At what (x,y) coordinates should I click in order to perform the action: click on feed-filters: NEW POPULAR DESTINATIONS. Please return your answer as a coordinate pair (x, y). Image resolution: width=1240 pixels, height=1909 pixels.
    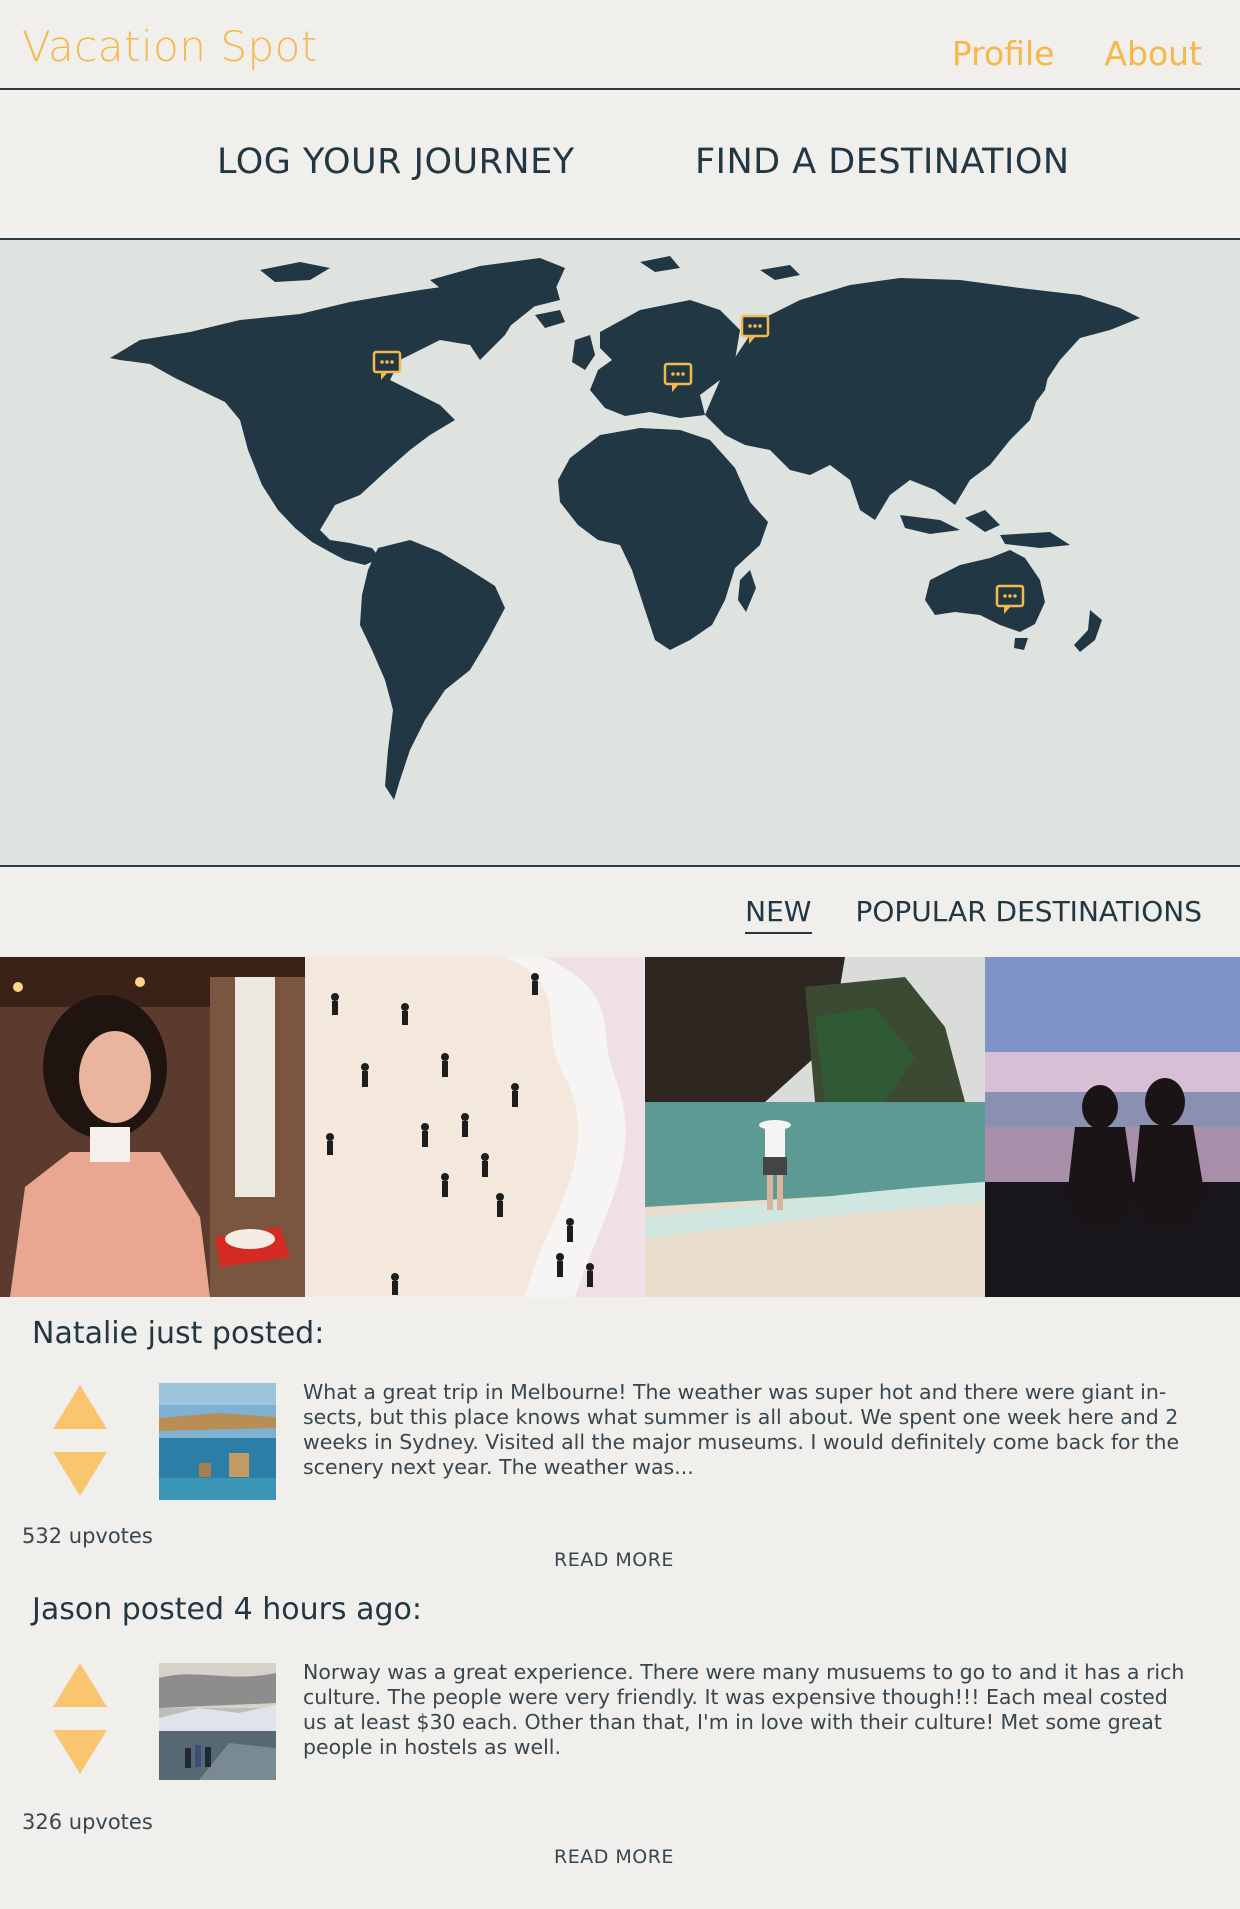
    Looking at the image, I should click on (973, 914).